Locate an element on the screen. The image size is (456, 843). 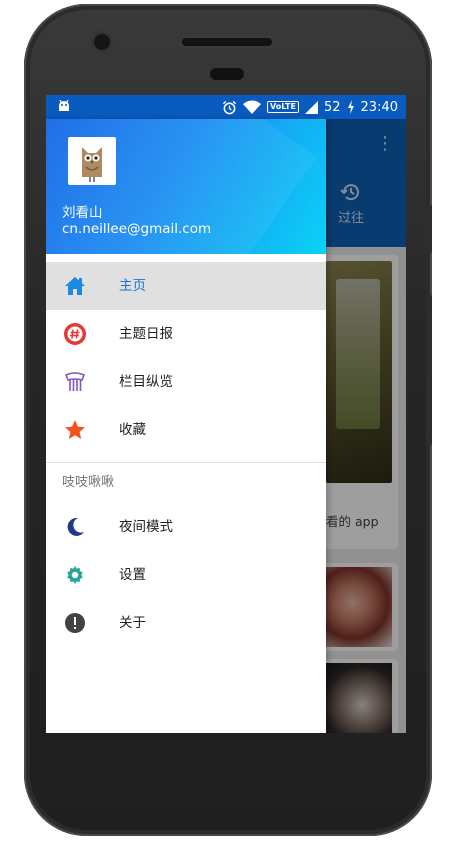
earpiece-speaker is located at coordinates (227, 42).